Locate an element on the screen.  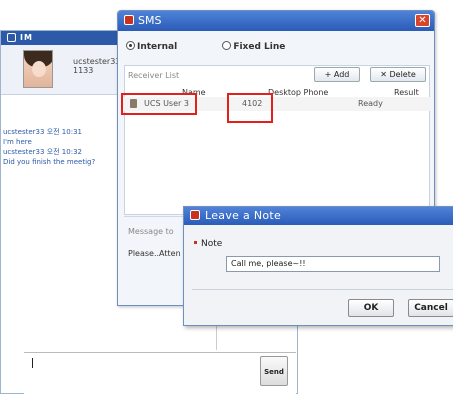
profile-name: ucstester33 is located at coordinates (97, 61).